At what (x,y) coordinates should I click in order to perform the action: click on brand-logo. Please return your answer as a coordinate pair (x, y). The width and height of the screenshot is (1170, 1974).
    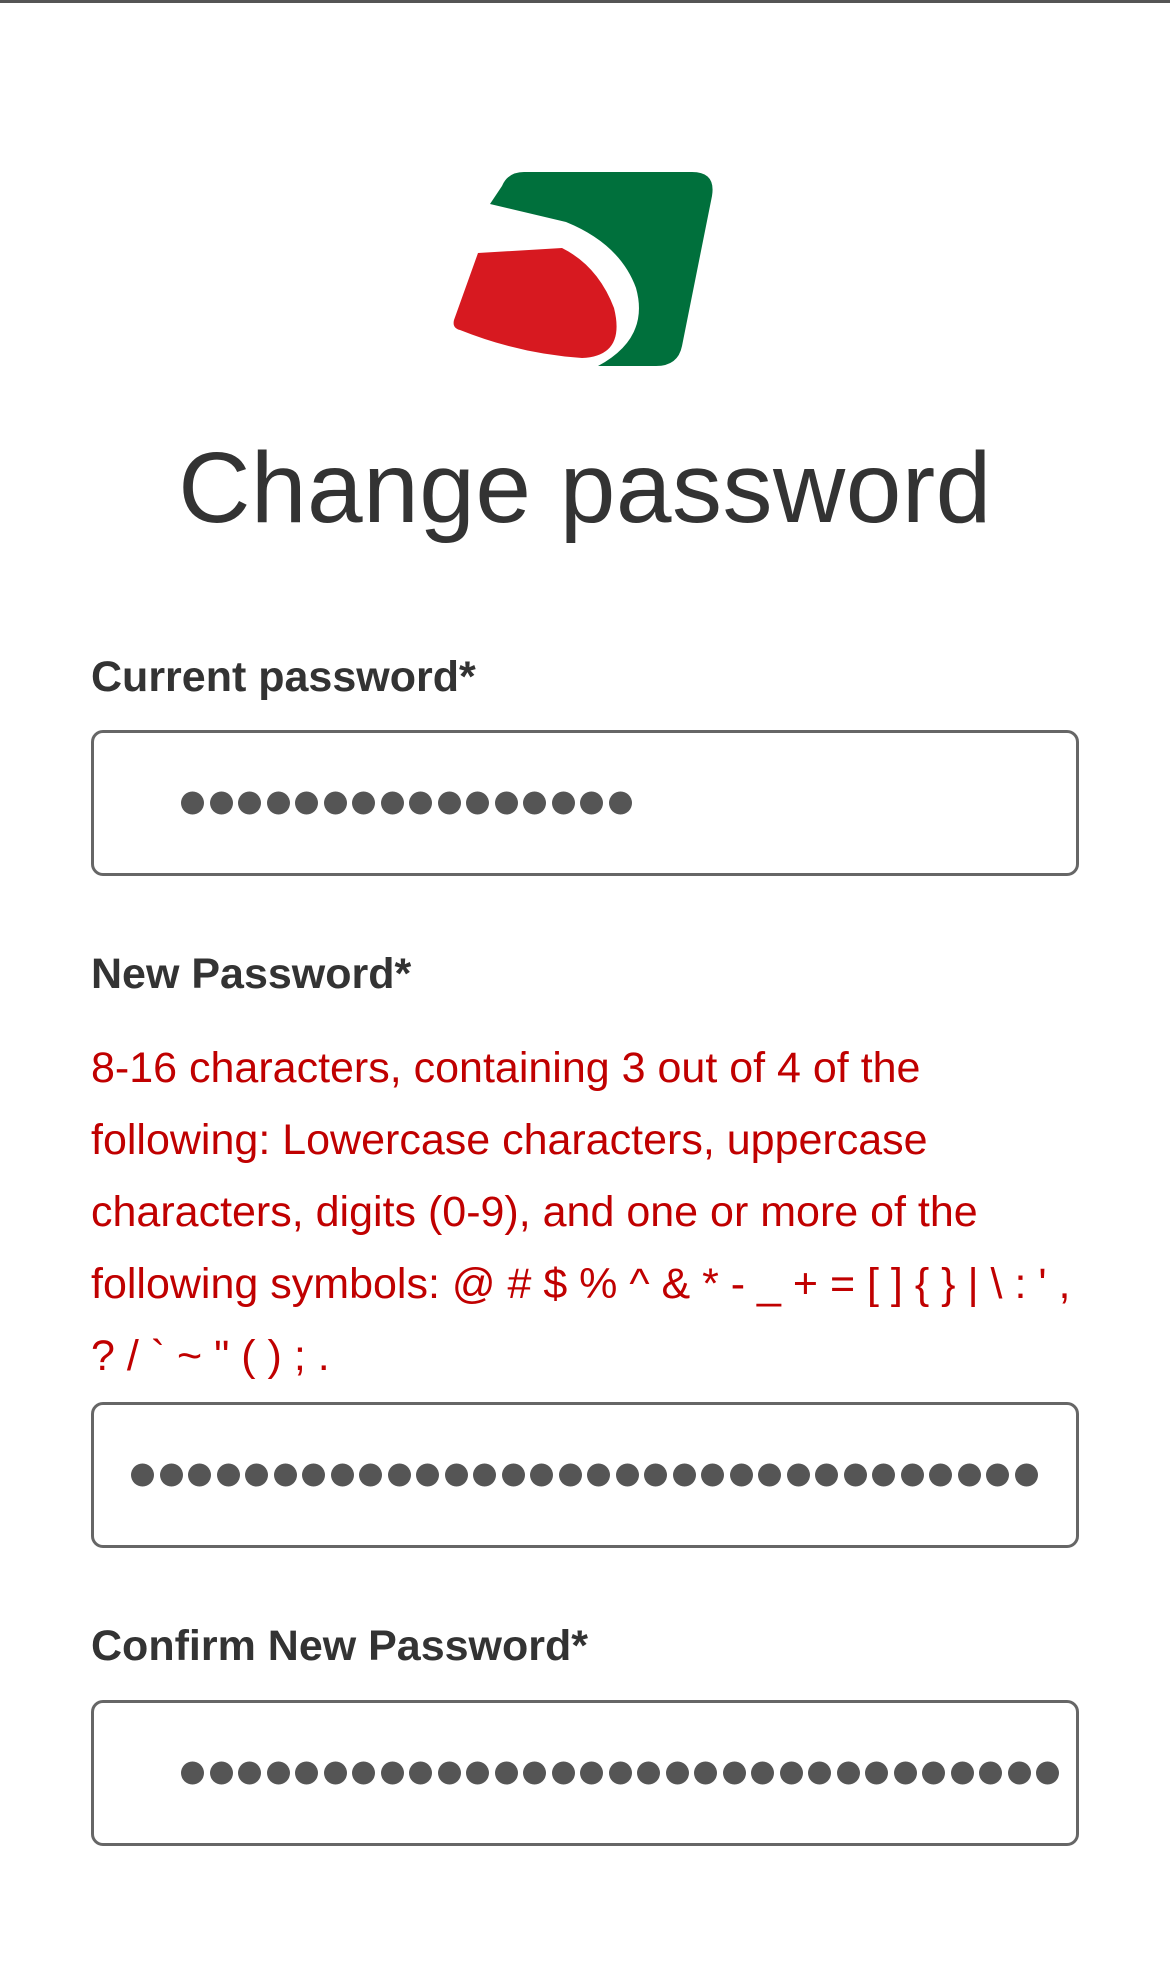
    Looking at the image, I should click on (583, 269).